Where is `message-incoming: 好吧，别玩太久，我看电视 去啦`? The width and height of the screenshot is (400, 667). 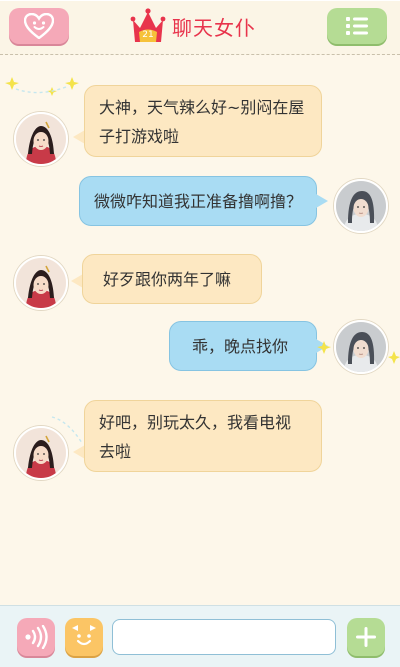
message-incoming: 好吧，别玩太久，我看电视 去啦 is located at coordinates (200, 440).